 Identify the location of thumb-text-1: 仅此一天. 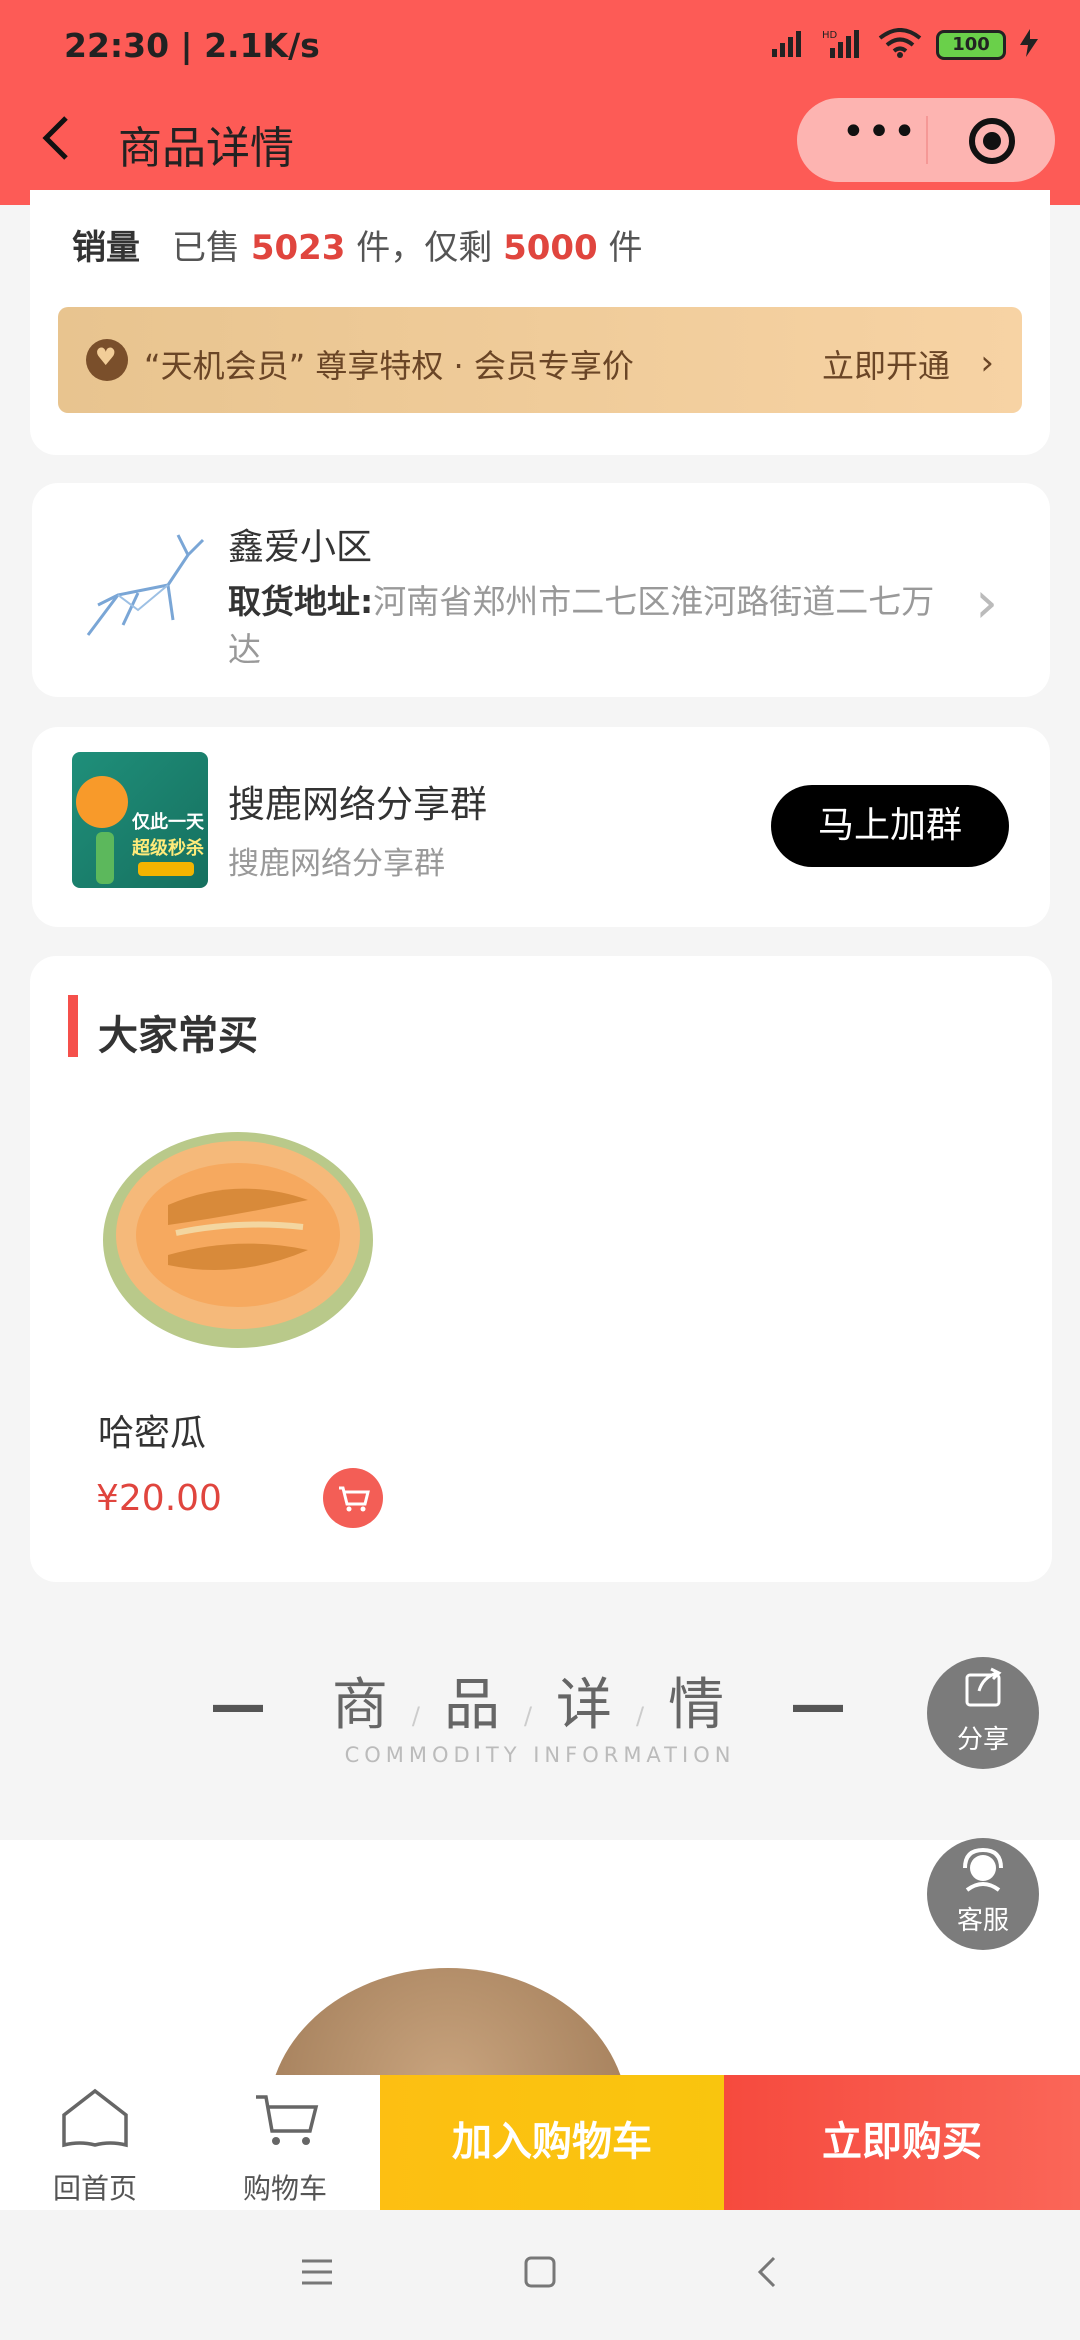
(168, 822).